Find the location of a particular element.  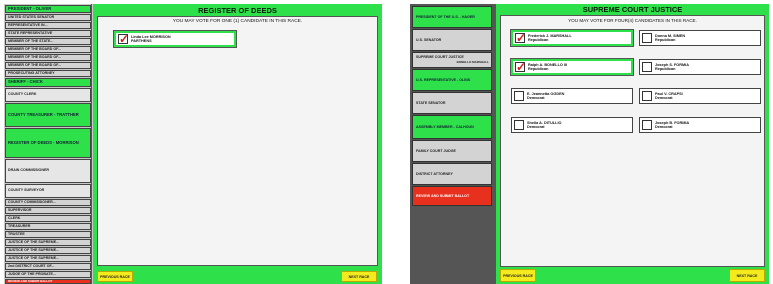

sidebar-item-family-court-judge: FAMILY COURT JUDGE is located at coordinates (452, 151).